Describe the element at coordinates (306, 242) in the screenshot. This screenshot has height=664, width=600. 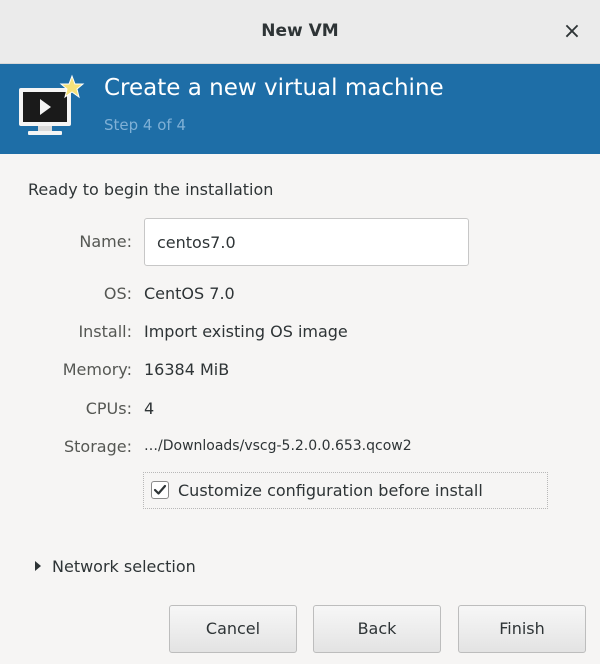
I see `vm-name-input` at that location.